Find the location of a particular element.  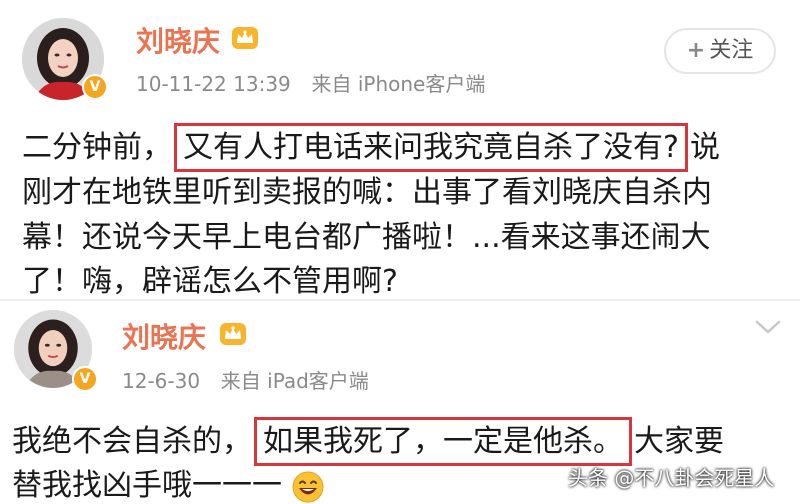

text-segment: 替我找凶手哦一一一 is located at coordinates (147, 485).